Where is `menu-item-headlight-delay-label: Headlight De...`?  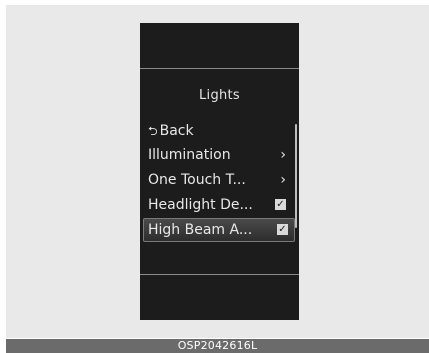 menu-item-headlight-delay-label: Headlight De... is located at coordinates (200, 205).